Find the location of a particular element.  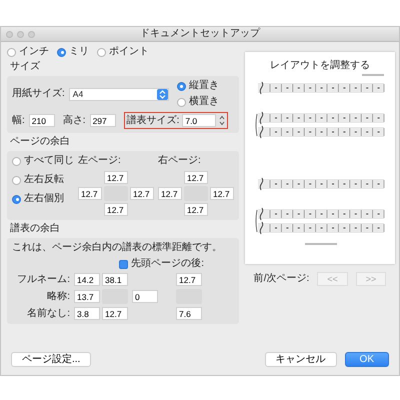

field-label: 幅: is located at coordinates (18, 120).